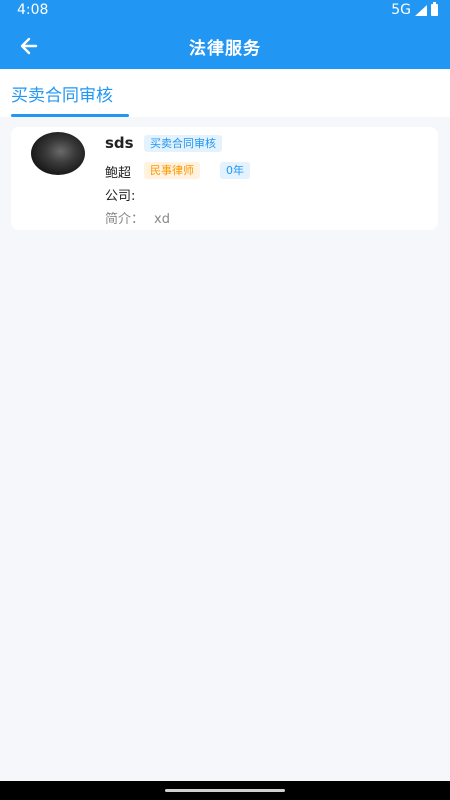 This screenshot has width=450, height=800. I want to click on page-title: 法律服务, so click(225, 49).